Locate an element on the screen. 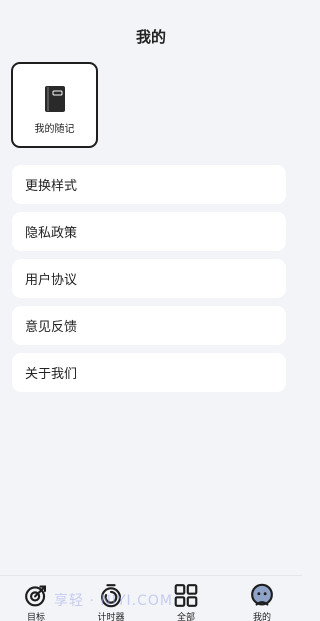 The height and width of the screenshot is (621, 320). menu-item-about-us: 关于我们 is located at coordinates (149, 372).